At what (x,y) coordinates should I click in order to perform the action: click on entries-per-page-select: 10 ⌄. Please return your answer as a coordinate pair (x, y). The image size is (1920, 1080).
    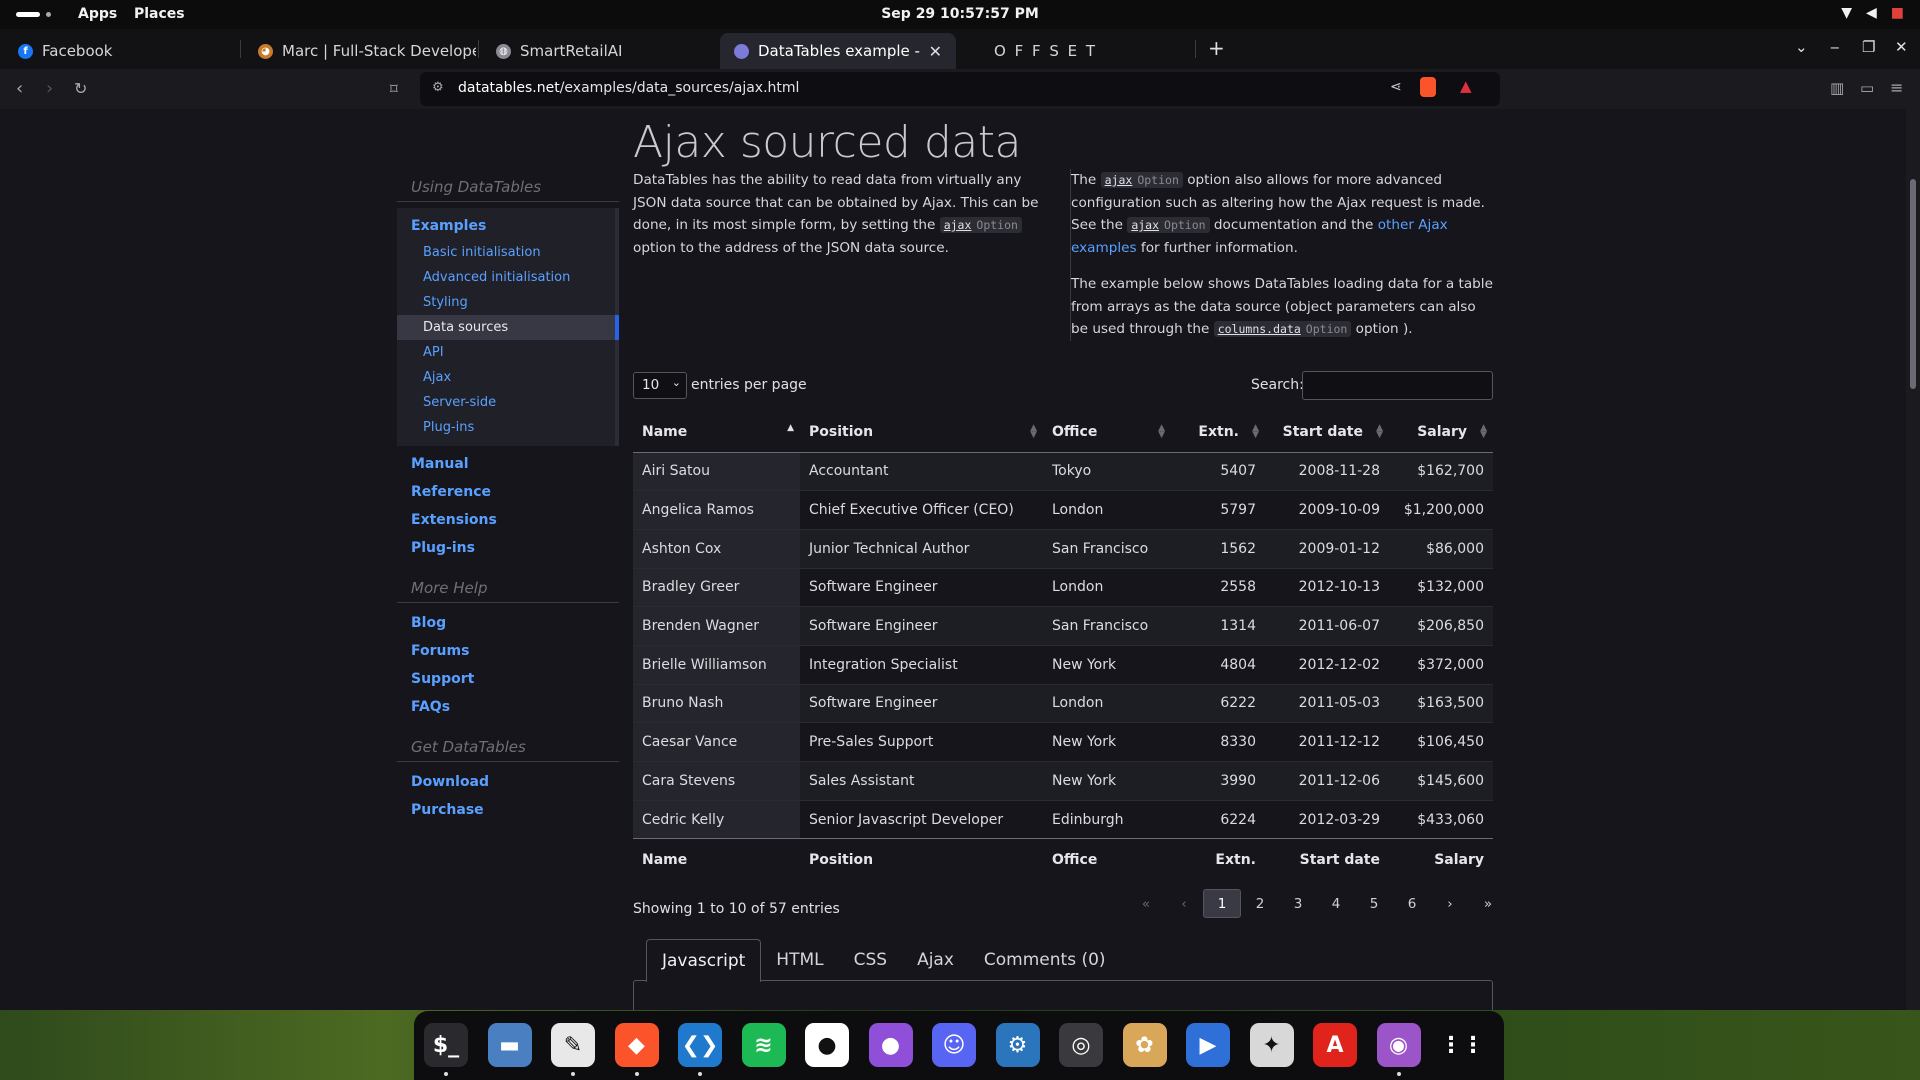
    Looking at the image, I should click on (660, 385).